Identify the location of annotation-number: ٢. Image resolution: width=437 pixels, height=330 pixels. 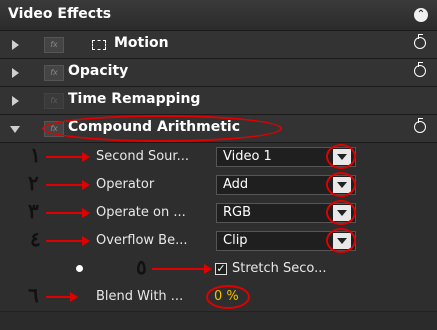
(33, 183).